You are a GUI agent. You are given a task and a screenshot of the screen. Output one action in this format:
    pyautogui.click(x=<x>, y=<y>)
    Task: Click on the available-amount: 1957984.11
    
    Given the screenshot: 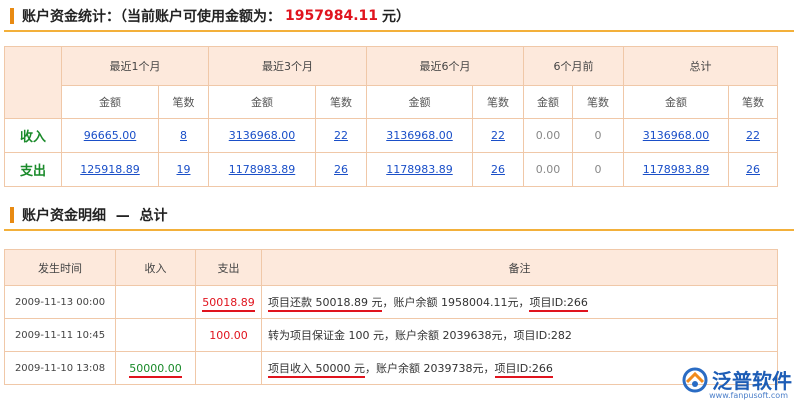 What is the action you would take?
    pyautogui.click(x=331, y=16)
    